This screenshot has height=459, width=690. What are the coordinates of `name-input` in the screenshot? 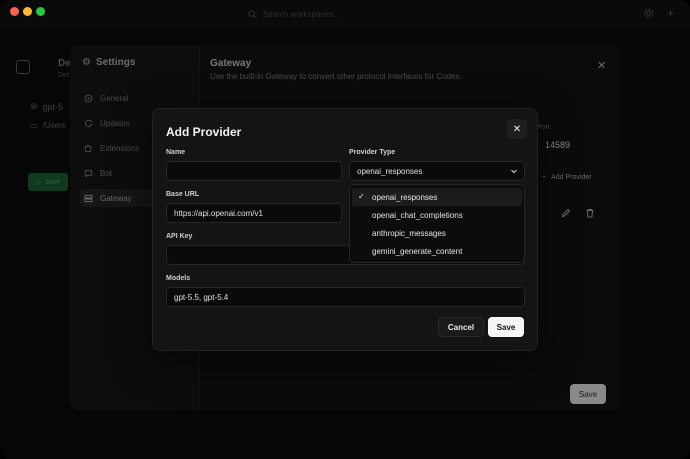 It's located at (254, 171).